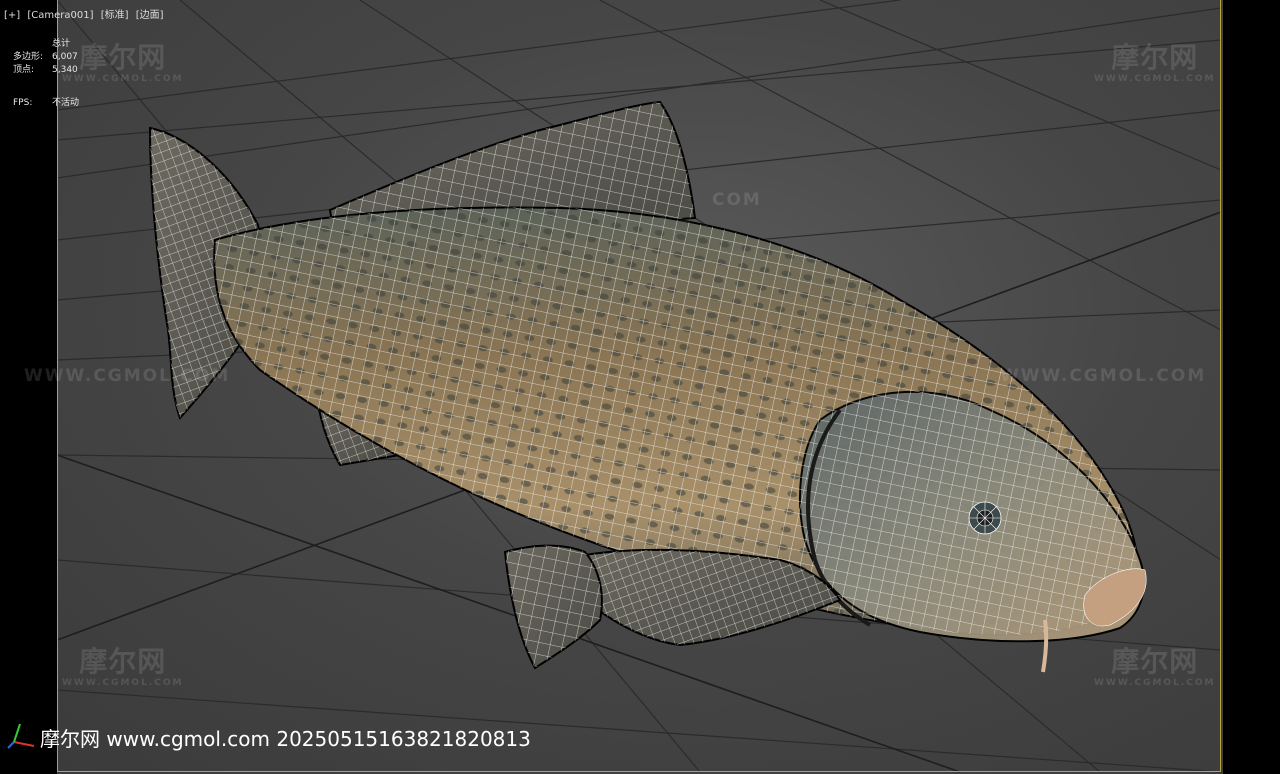 The width and height of the screenshot is (1280, 774). What do you see at coordinates (1155, 666) in the screenshot?
I see `watermark-logo-bottom-right: 摩尔网 WWW.CGMOL.COM` at bounding box center [1155, 666].